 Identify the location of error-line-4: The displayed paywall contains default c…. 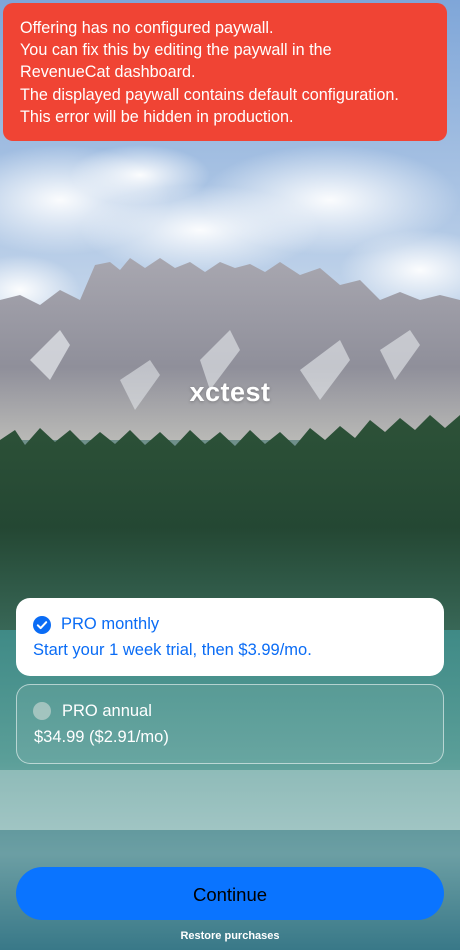
(209, 94).